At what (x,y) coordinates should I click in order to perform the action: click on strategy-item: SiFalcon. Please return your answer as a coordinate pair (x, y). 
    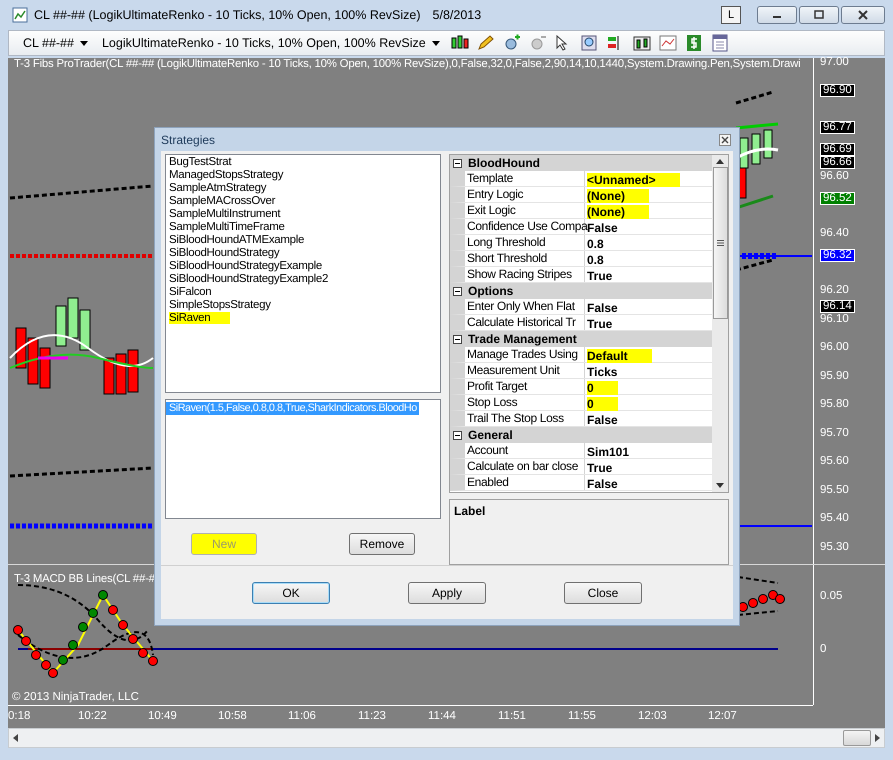
    Looking at the image, I should click on (190, 292).